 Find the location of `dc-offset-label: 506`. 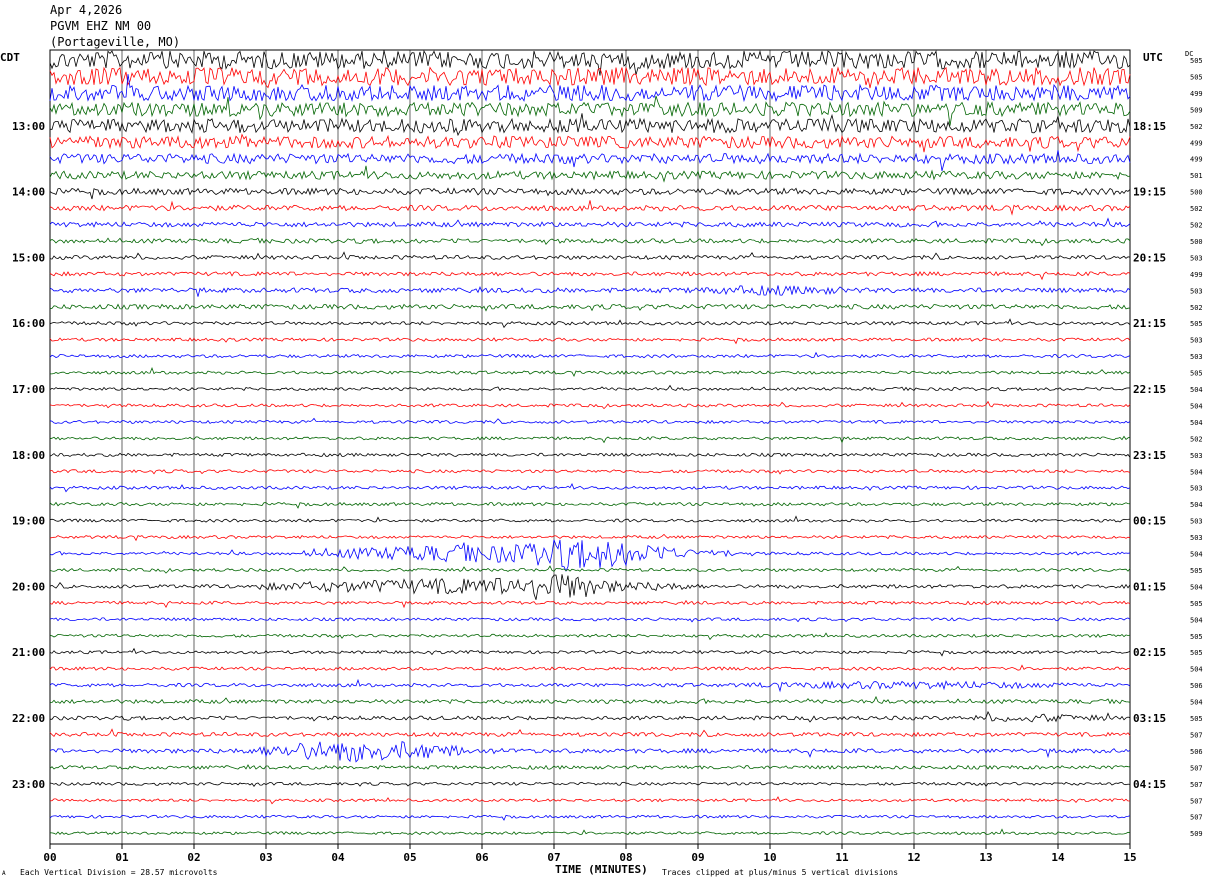

dc-offset-label: 506 is located at coordinates (1196, 752).